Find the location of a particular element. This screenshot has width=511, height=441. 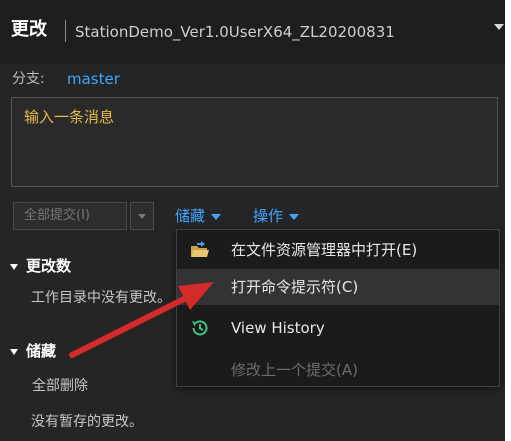

menu-item-label: 打开命令提示符(C) is located at coordinates (295, 287).